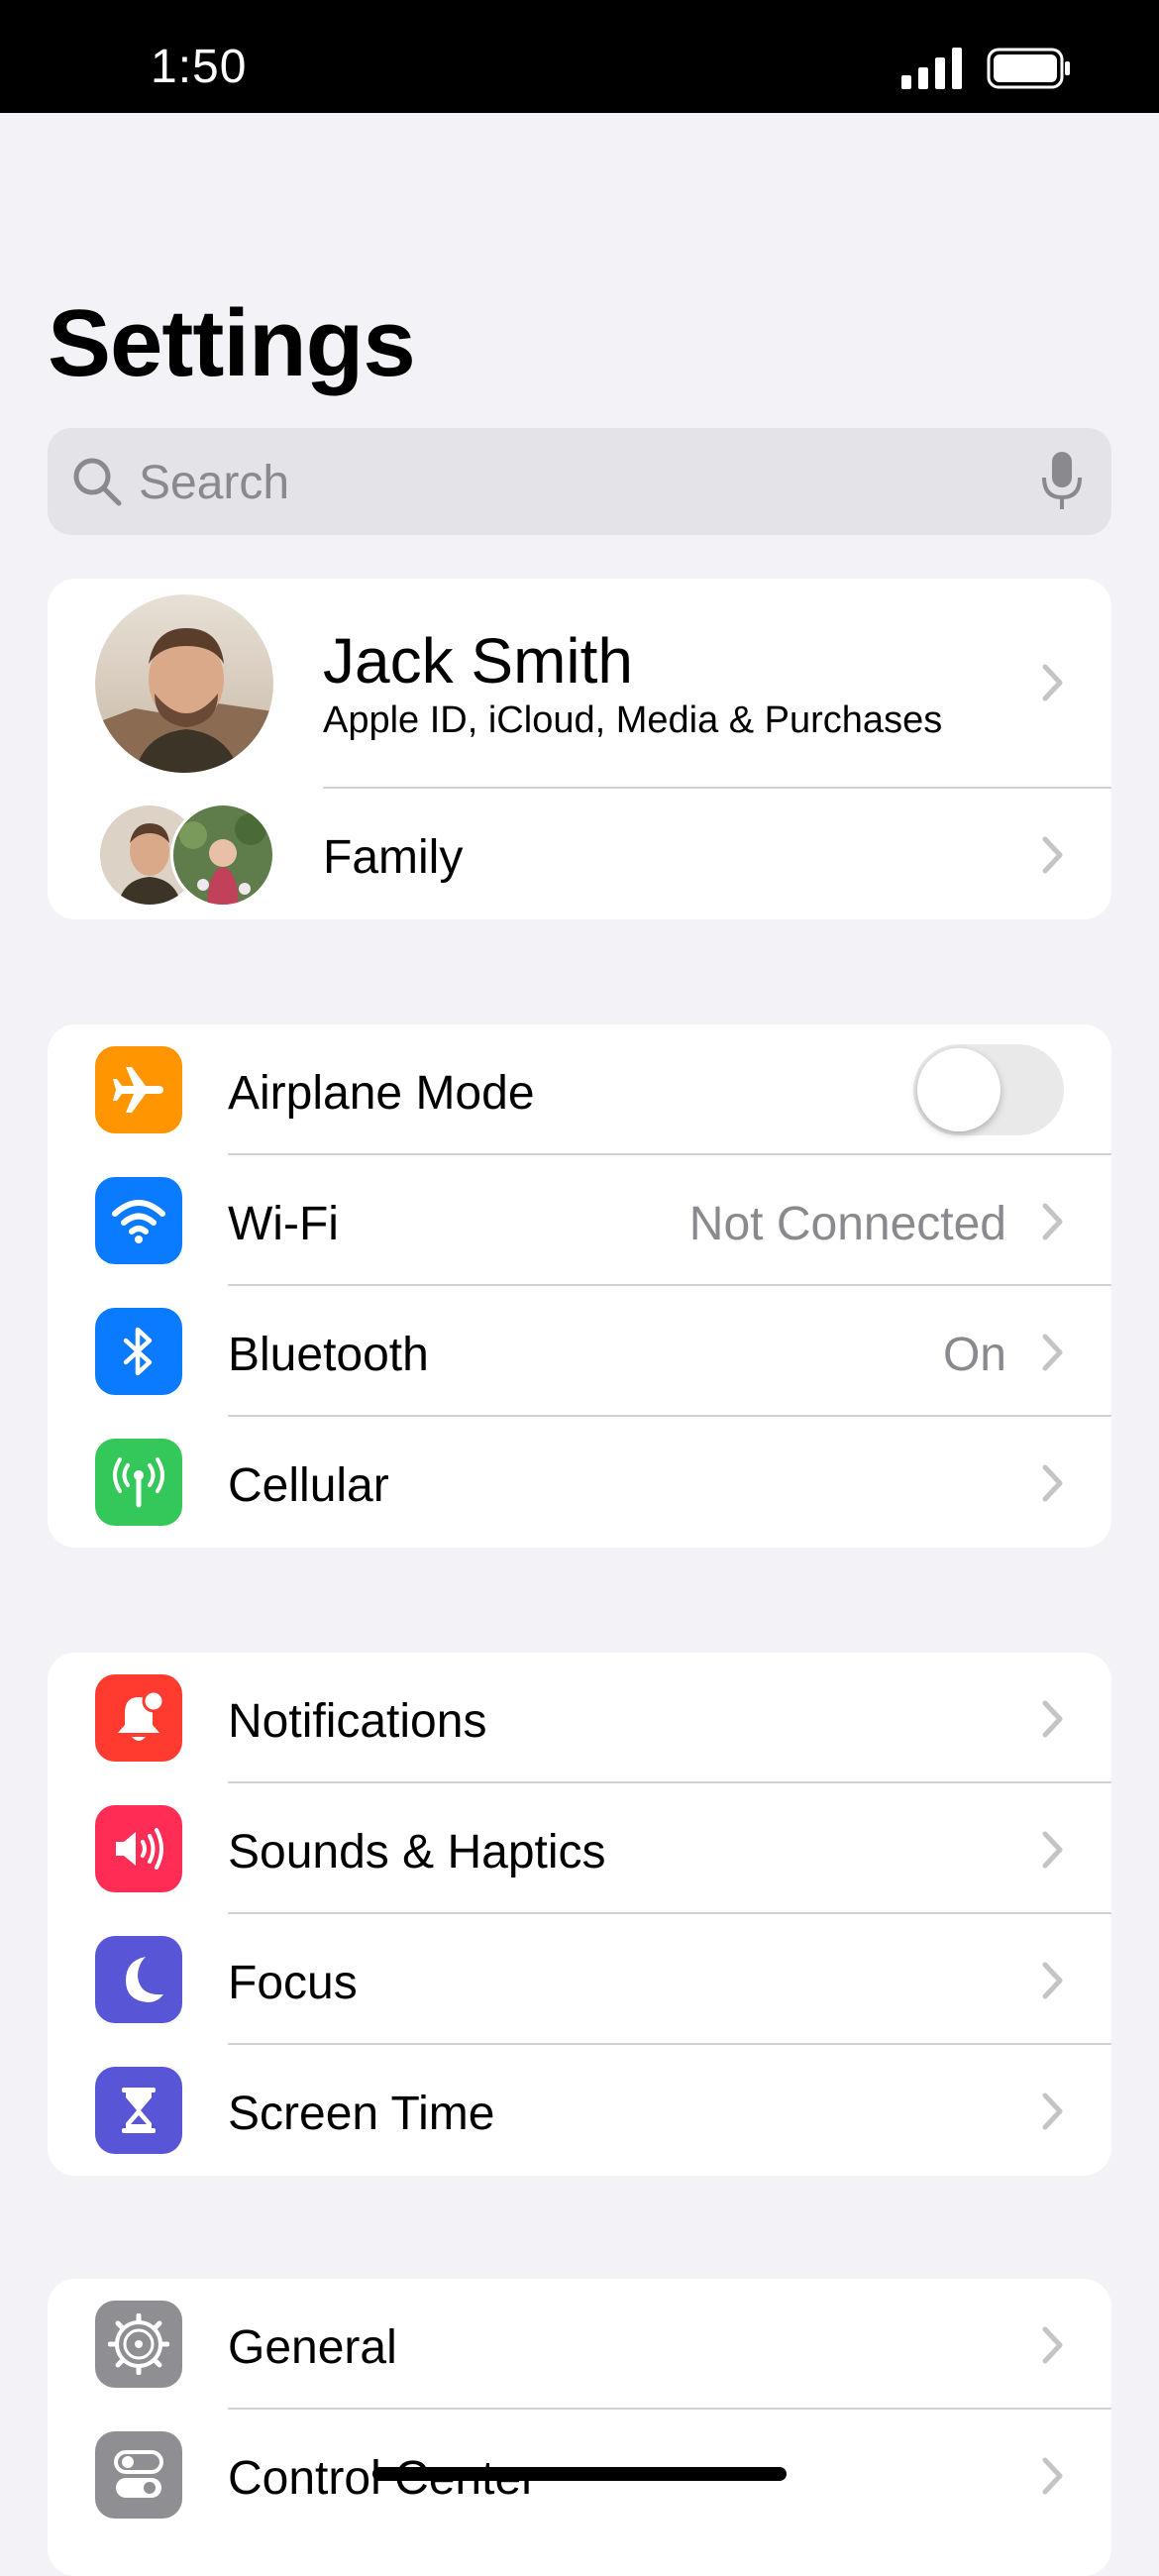 Image resolution: width=1159 pixels, height=2576 pixels. Describe the element at coordinates (358, 1721) in the screenshot. I see `notifications-label: Notifications` at that location.